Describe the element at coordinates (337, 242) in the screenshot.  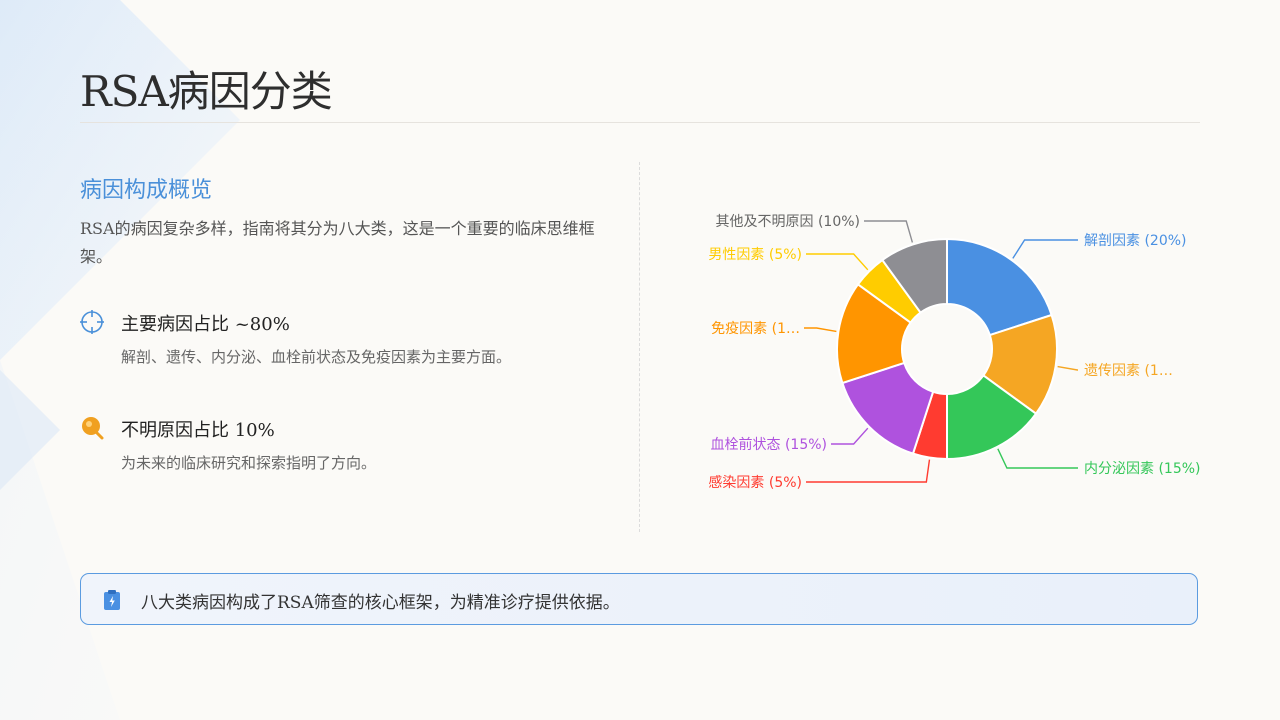
I see `intro-text: RSA的病因复杂多样，指南将其分为八大类，这是一个重要的临床思维框架。` at that location.